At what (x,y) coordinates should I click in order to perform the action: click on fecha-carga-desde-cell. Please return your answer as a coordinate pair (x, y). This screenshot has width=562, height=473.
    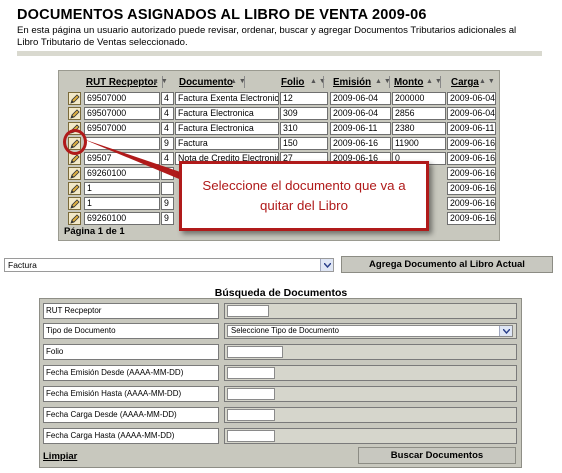
    Looking at the image, I should click on (370, 415).